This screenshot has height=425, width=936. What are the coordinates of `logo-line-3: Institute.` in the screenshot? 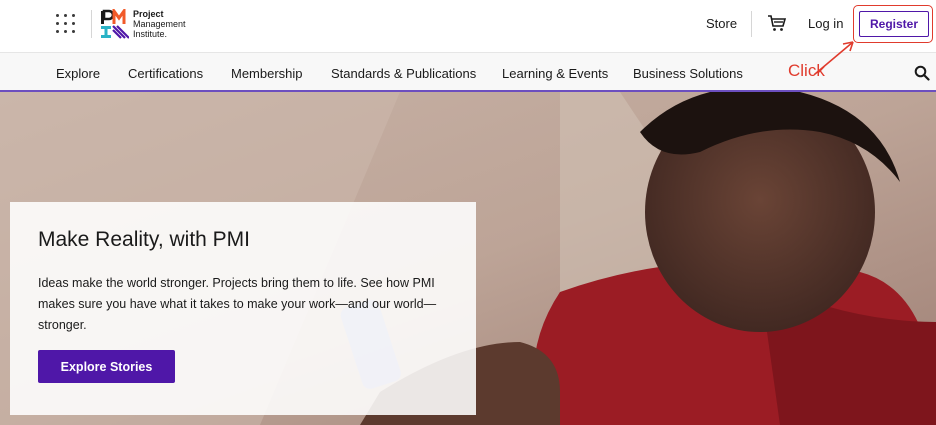 It's located at (150, 34).